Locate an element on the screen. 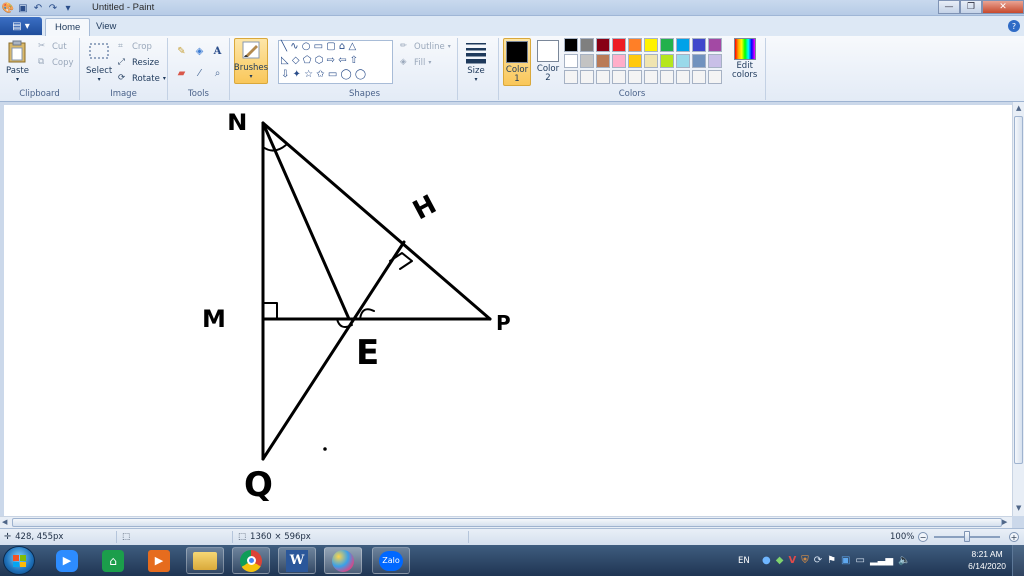 This screenshot has width=1024, height=576. tab-view: View is located at coordinates (106, 27).